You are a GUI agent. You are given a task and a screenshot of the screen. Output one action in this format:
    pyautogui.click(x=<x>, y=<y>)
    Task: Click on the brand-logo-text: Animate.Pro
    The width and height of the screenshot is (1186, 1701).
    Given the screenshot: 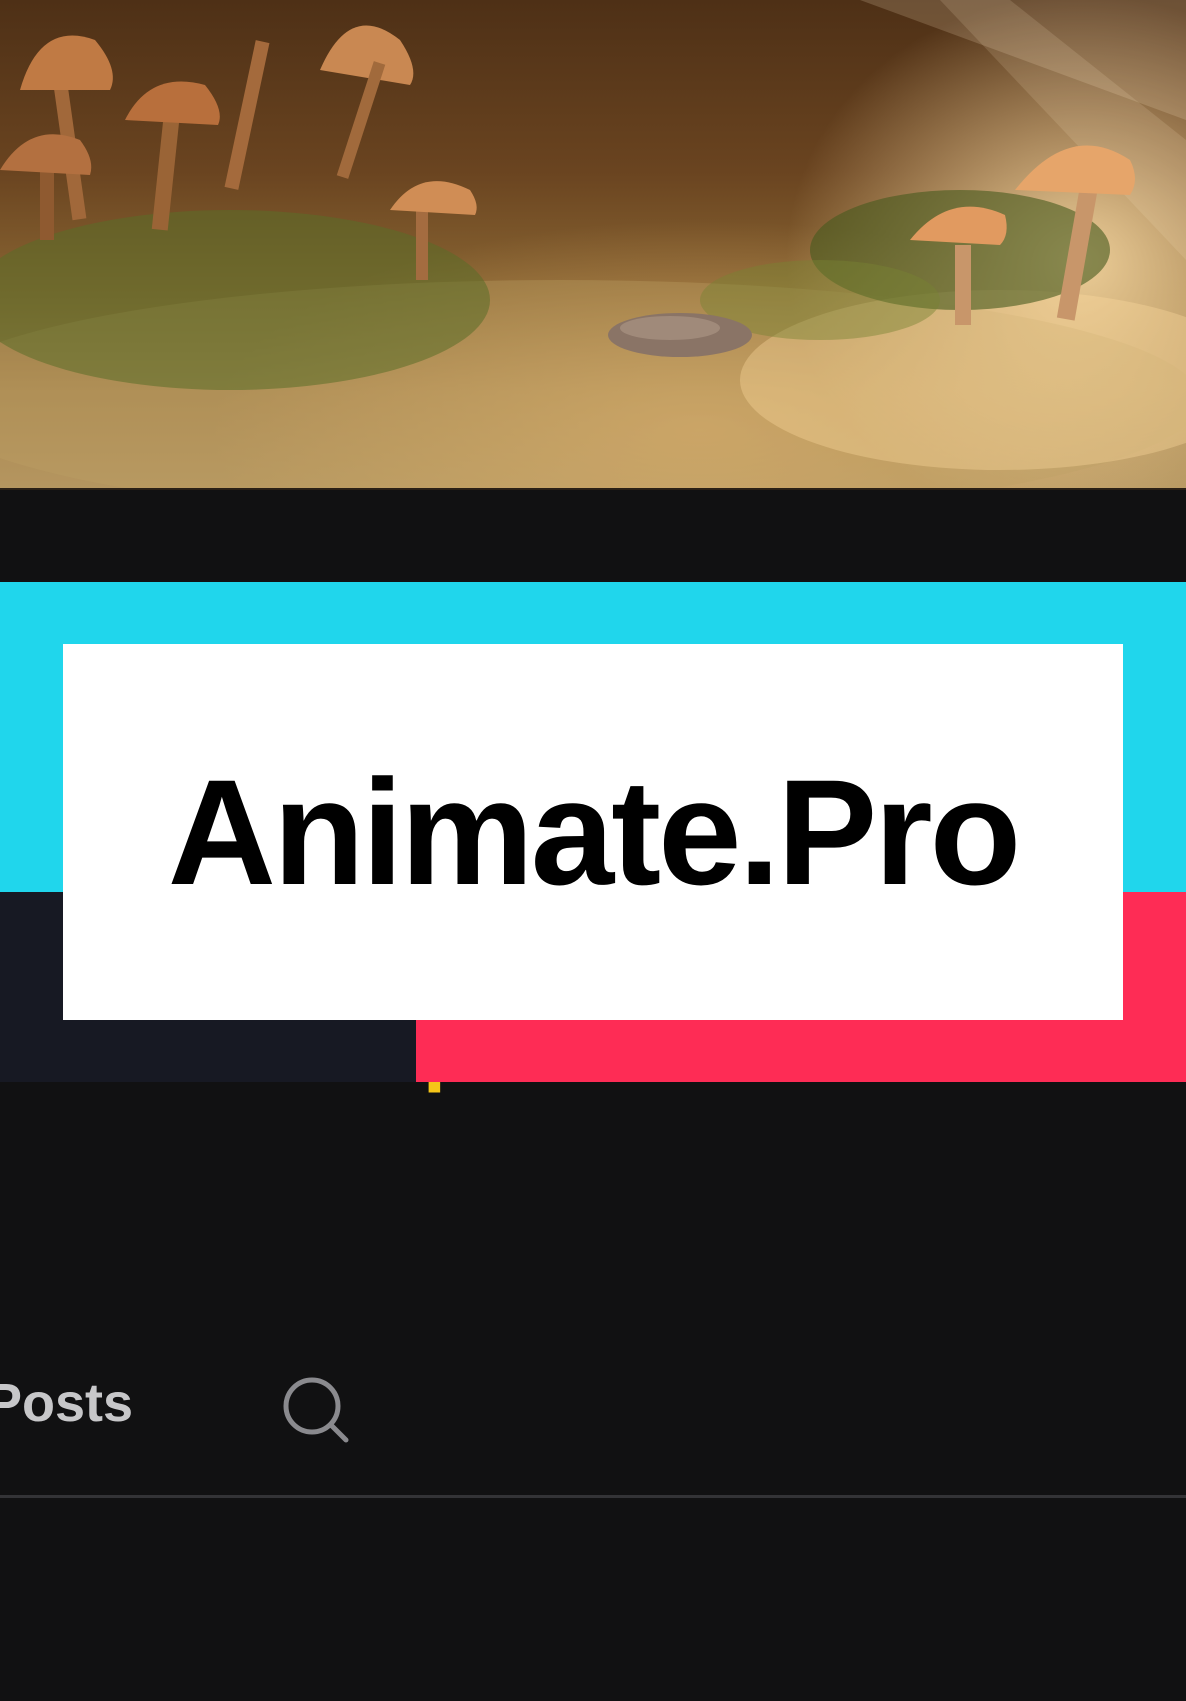 What is the action you would take?
    pyautogui.click(x=594, y=832)
    